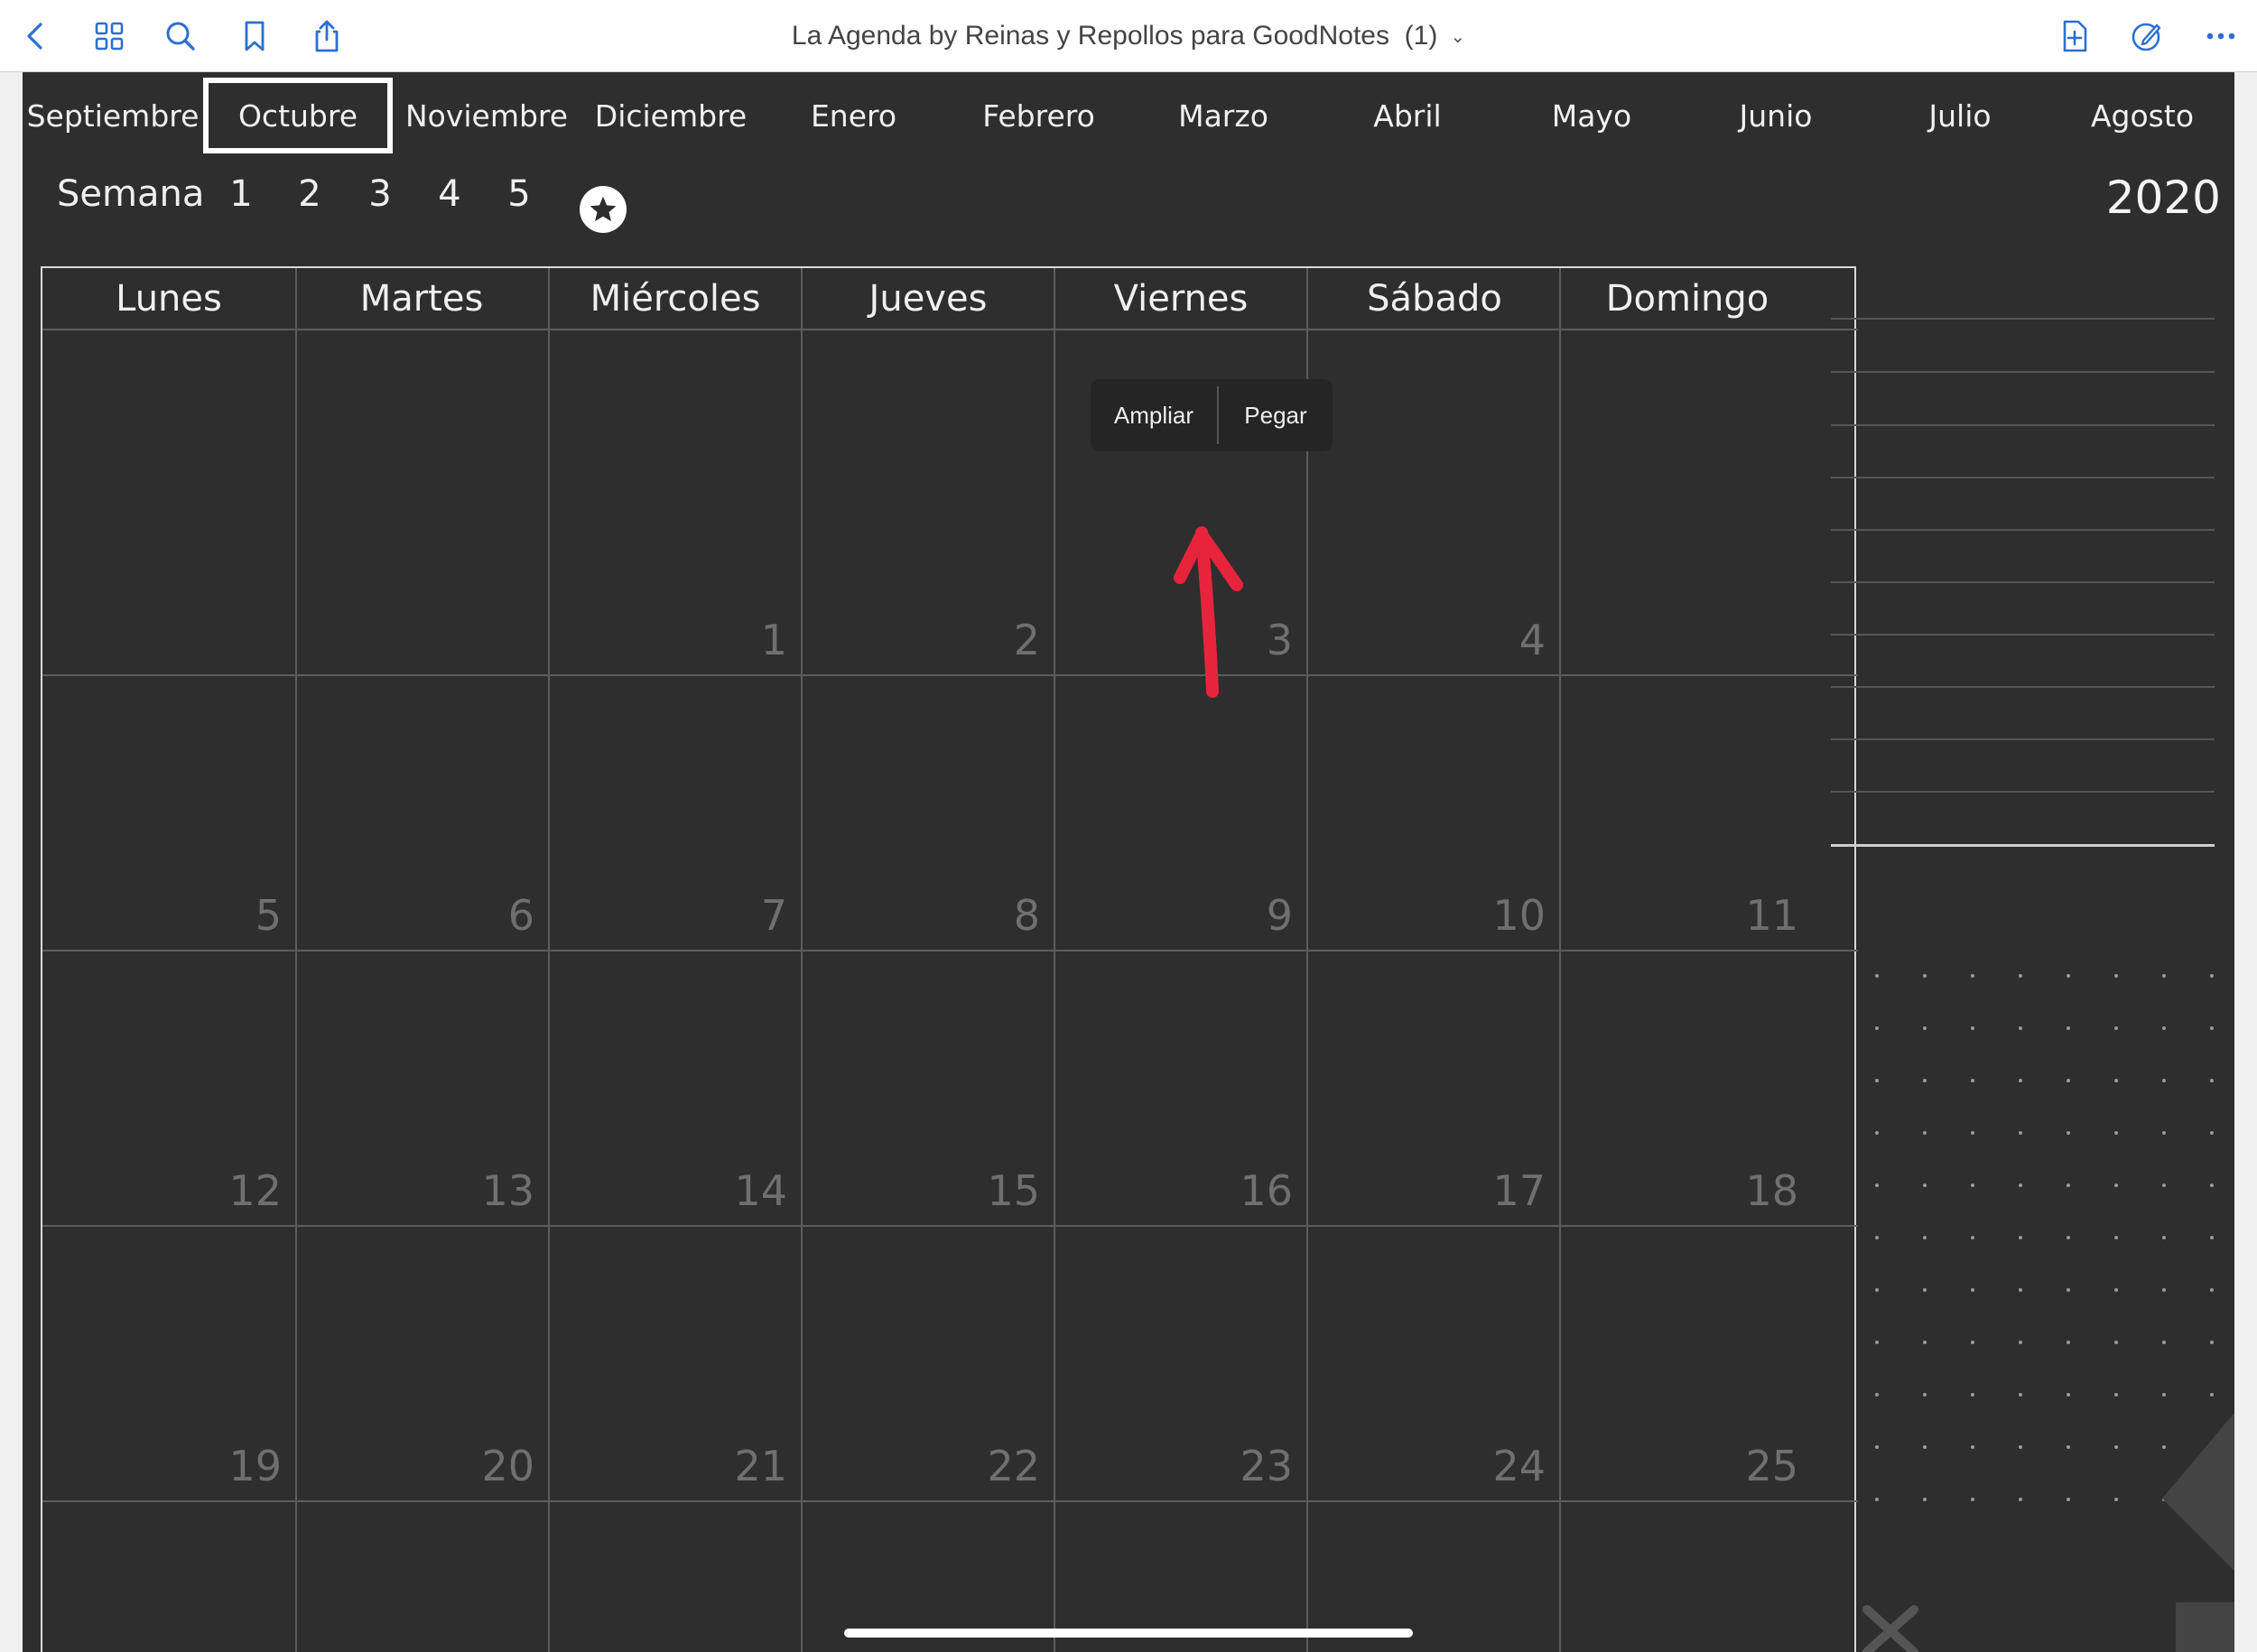 This screenshot has width=2257, height=1652. Describe the element at coordinates (1592, 115) in the screenshot. I see `tab-month-mayo: Mayo` at that location.